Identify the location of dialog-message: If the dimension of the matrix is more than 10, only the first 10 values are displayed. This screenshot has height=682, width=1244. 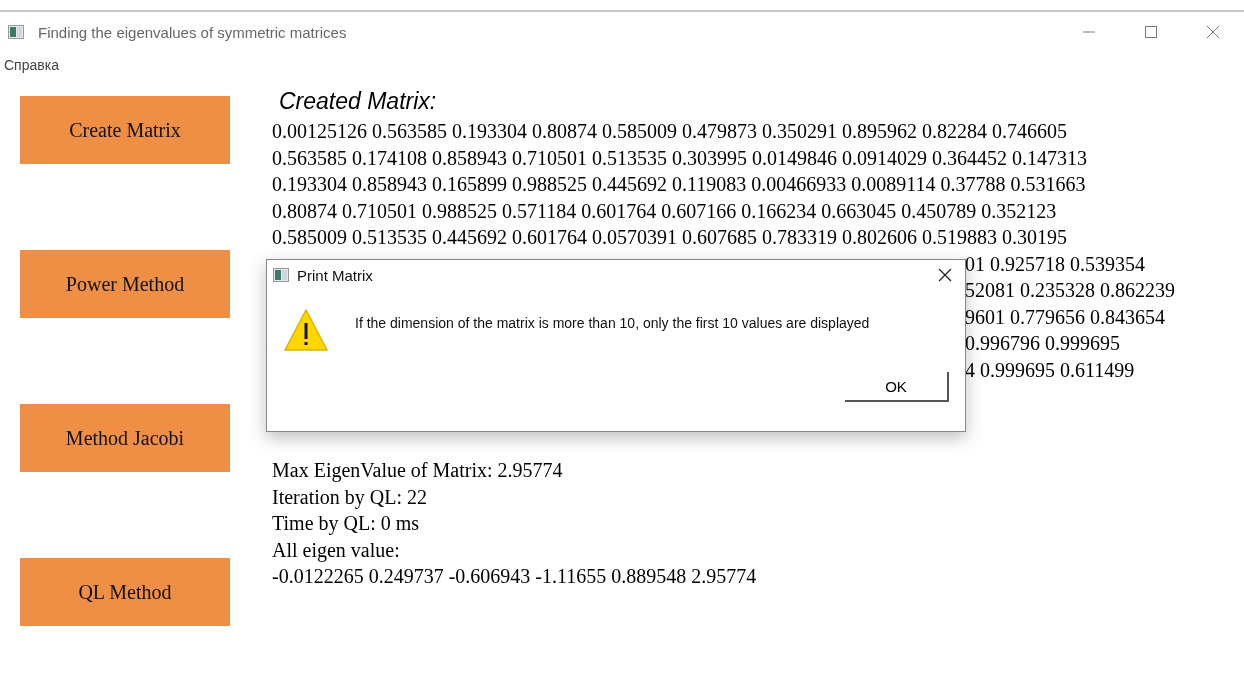
(613, 323).